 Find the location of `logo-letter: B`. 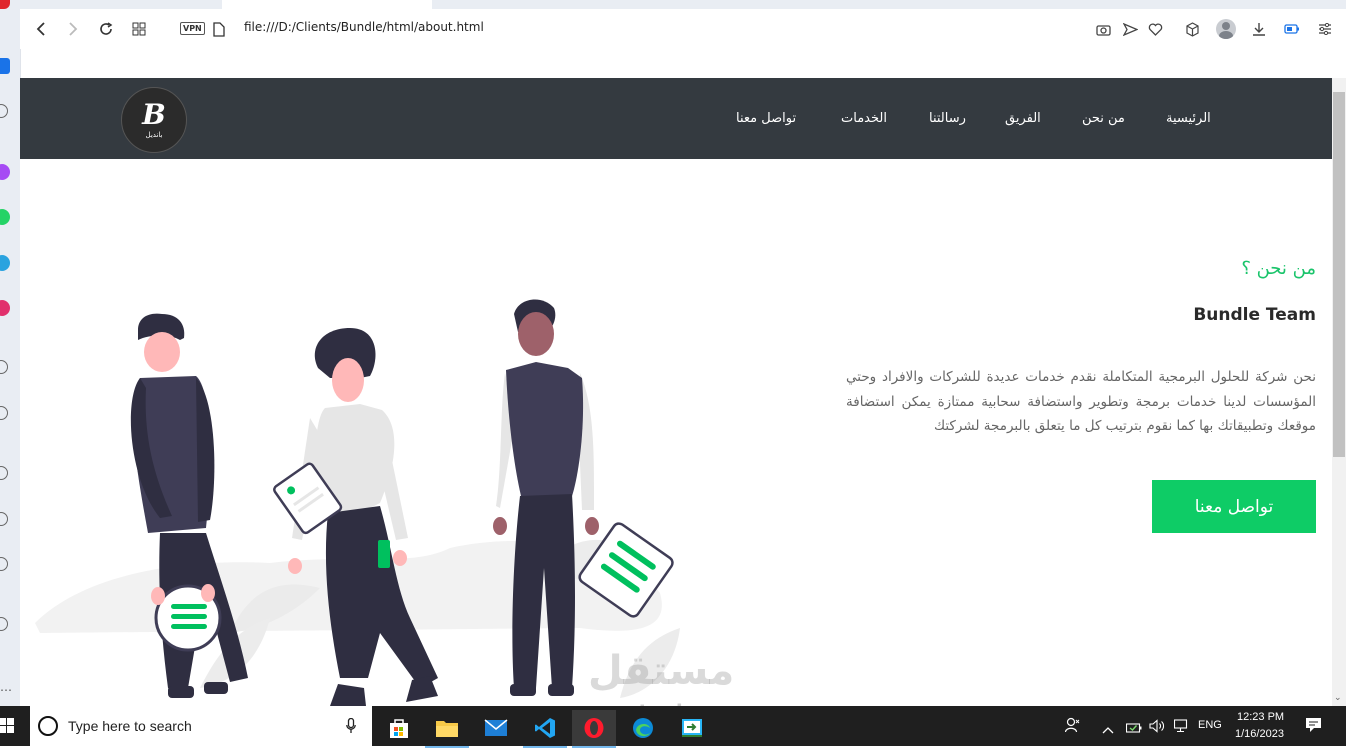

logo-letter: B is located at coordinates (154, 114).